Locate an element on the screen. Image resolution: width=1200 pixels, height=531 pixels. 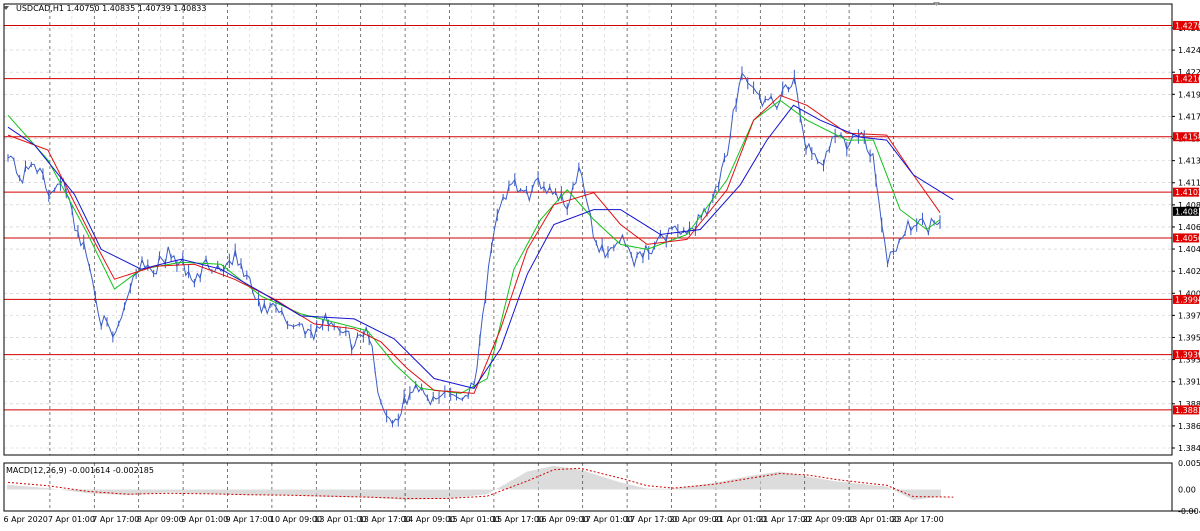
macd-info-label: MACD(12,26,9) -0.001614 -0.002185 is located at coordinates (80, 470).